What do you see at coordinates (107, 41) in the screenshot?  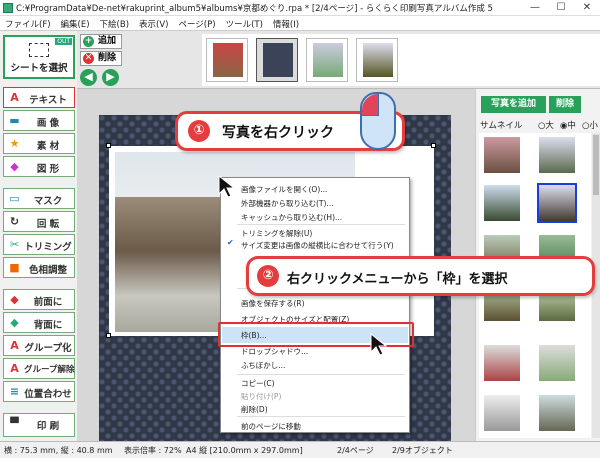 I see `add-page-label: 追加` at bounding box center [107, 41].